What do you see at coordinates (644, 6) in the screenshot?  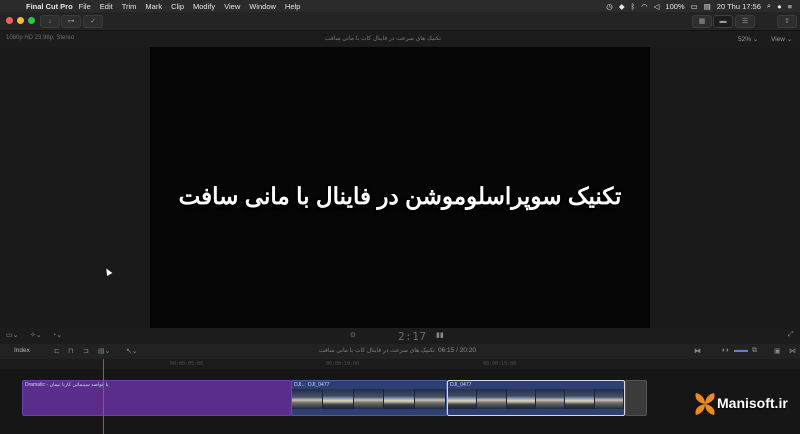 I see `wifi-icon: ◠` at bounding box center [644, 6].